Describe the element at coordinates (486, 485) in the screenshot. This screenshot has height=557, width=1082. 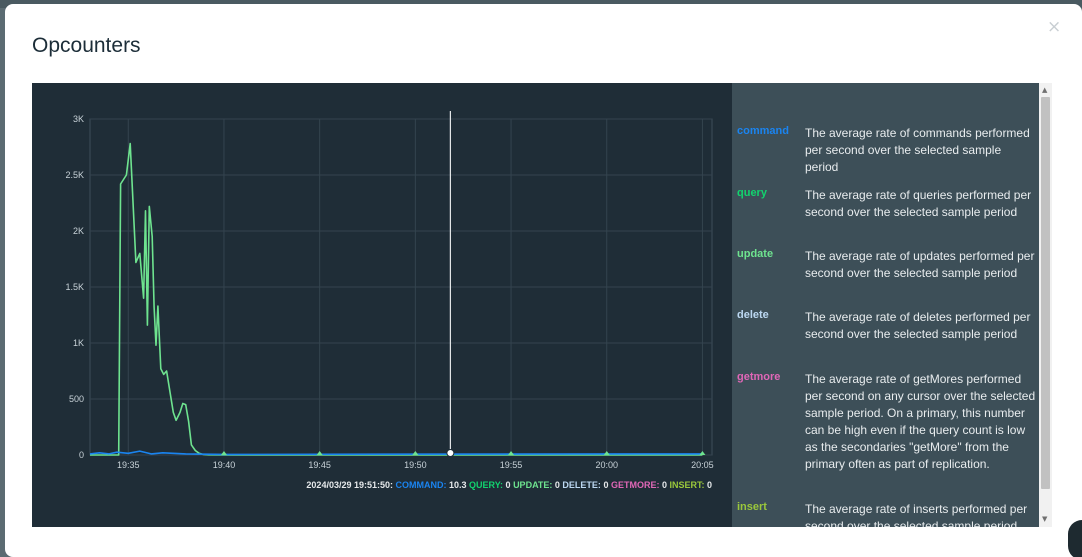
I see `hover-label: QUERY:` at that location.